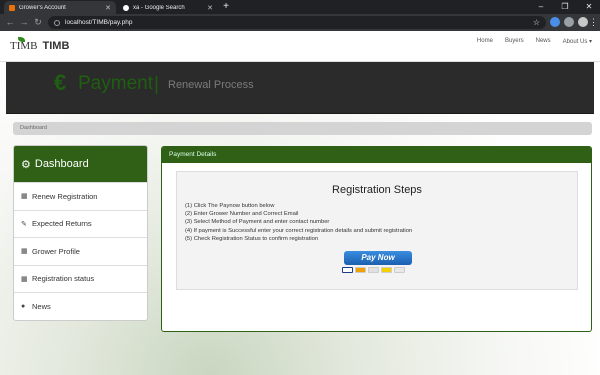 This screenshot has width=600, height=375. I want to click on visa-card-icon, so click(347, 270).